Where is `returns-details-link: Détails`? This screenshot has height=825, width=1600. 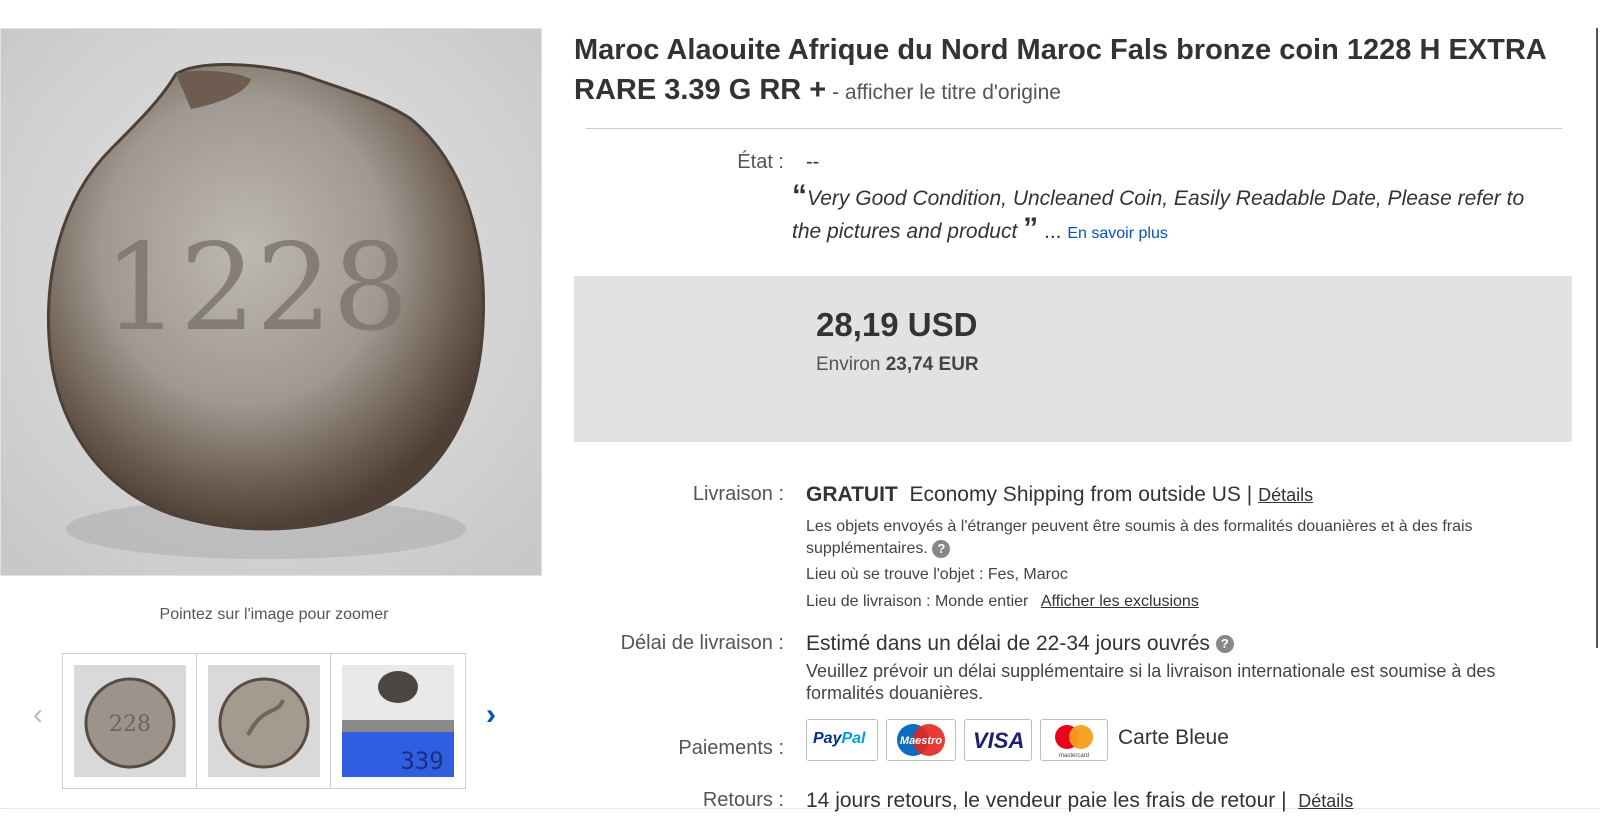 returns-details-link: Détails is located at coordinates (1325, 801).